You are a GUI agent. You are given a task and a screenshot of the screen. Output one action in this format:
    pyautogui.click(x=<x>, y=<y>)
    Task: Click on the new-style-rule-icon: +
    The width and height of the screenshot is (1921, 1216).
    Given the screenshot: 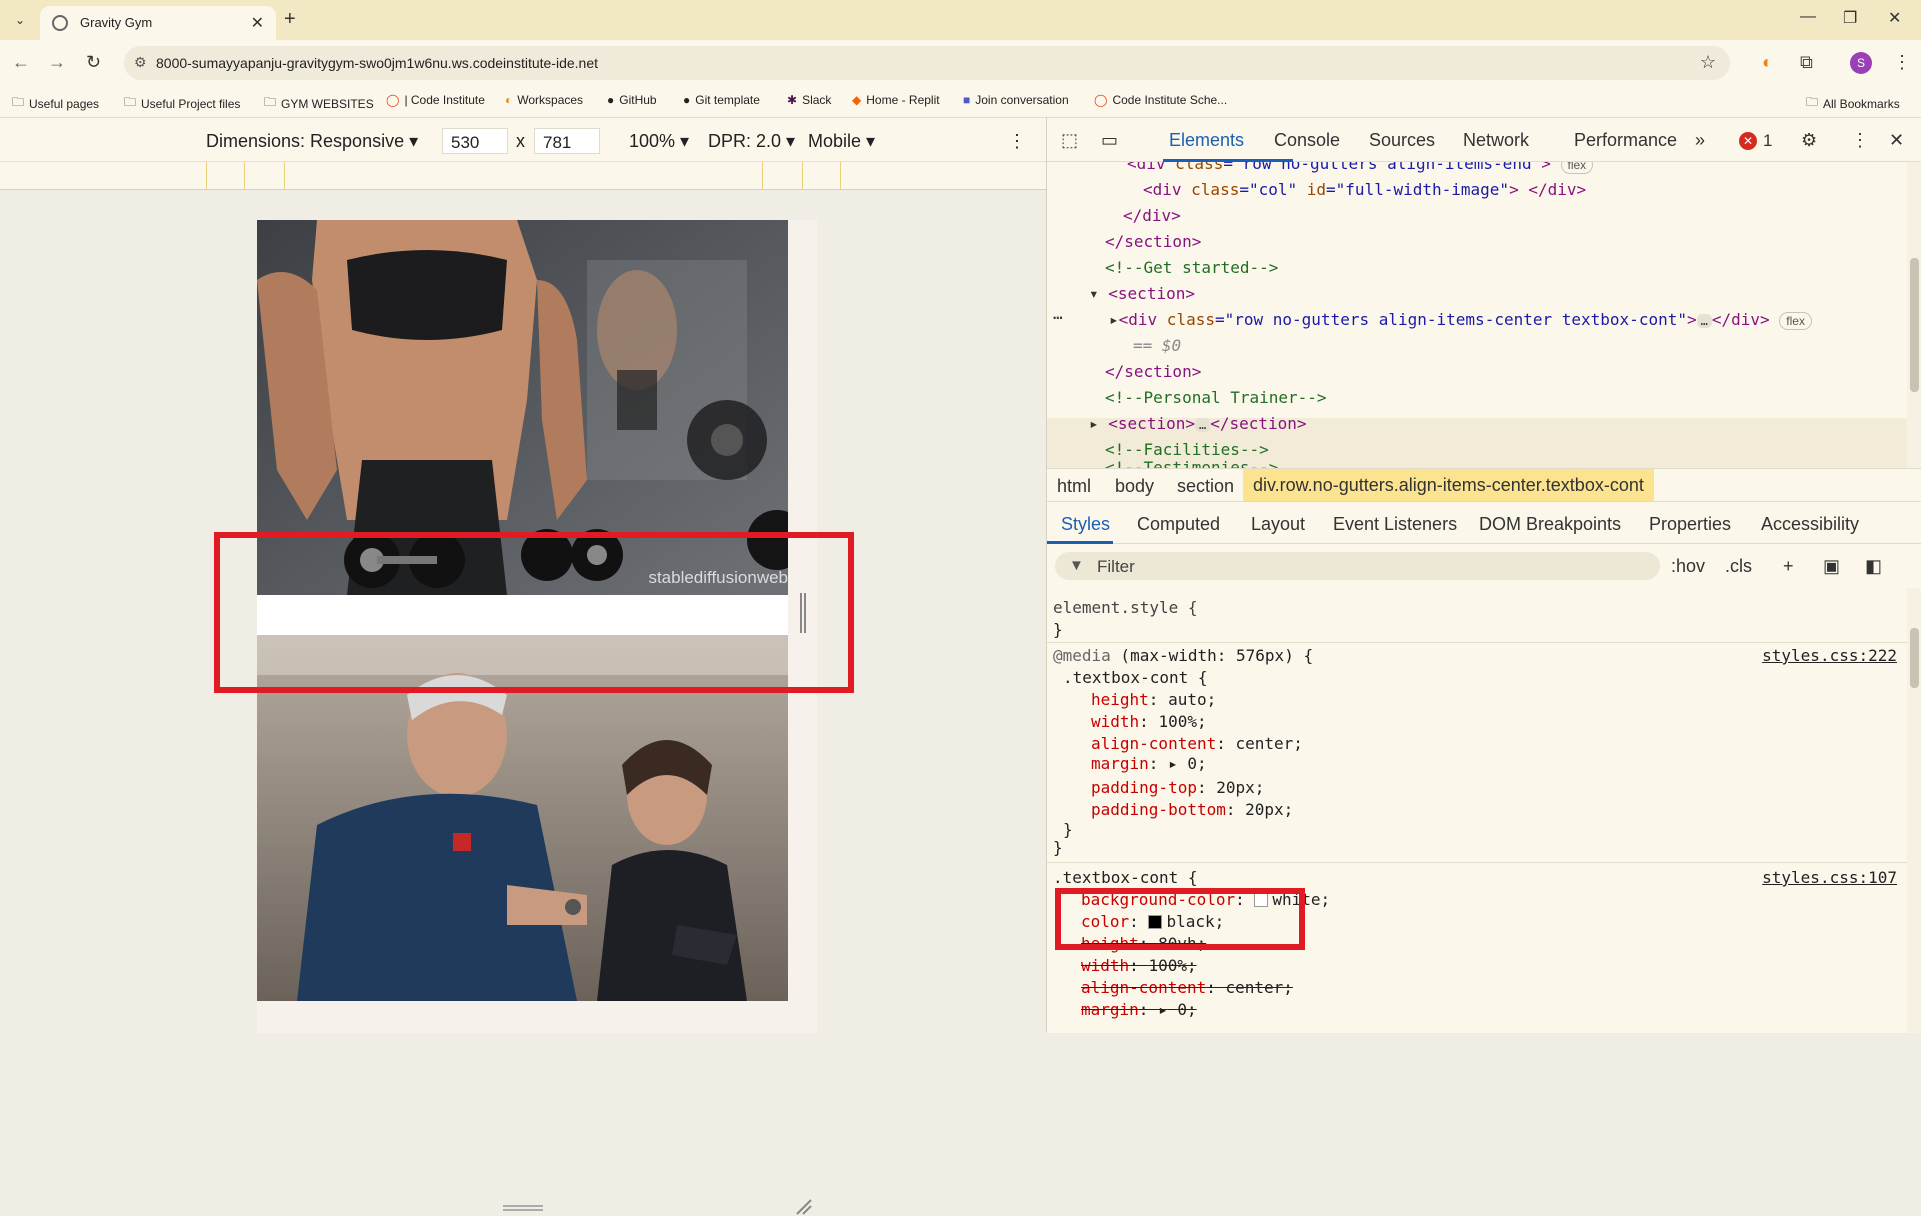 What is the action you would take?
    pyautogui.click(x=1788, y=566)
    